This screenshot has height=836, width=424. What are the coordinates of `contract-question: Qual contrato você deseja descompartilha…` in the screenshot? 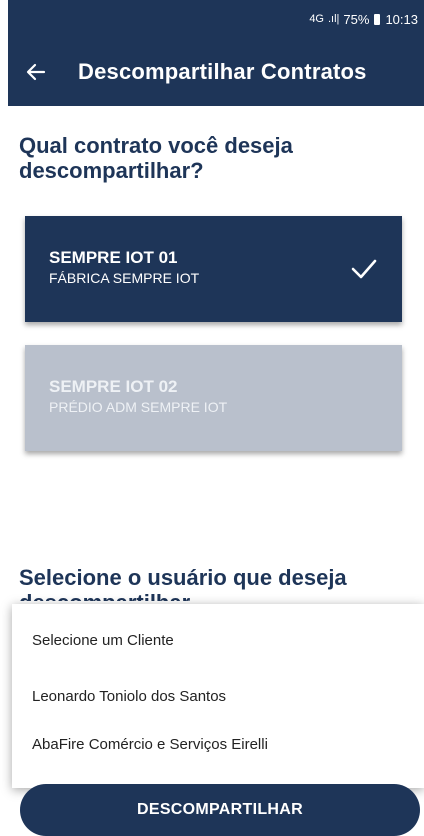 It's located at (156, 158).